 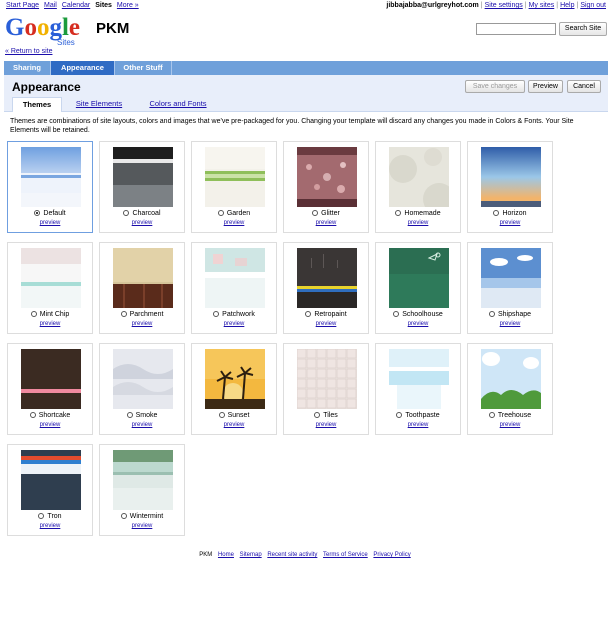 I want to click on theme-card-sunset: Sunset preview, so click(x=234, y=389).